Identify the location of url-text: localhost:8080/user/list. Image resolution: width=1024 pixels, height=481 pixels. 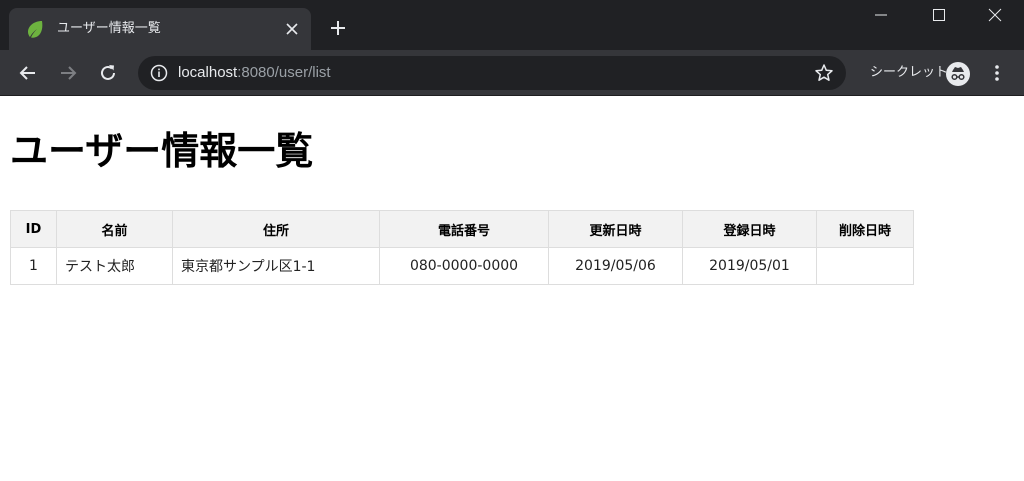
(254, 73).